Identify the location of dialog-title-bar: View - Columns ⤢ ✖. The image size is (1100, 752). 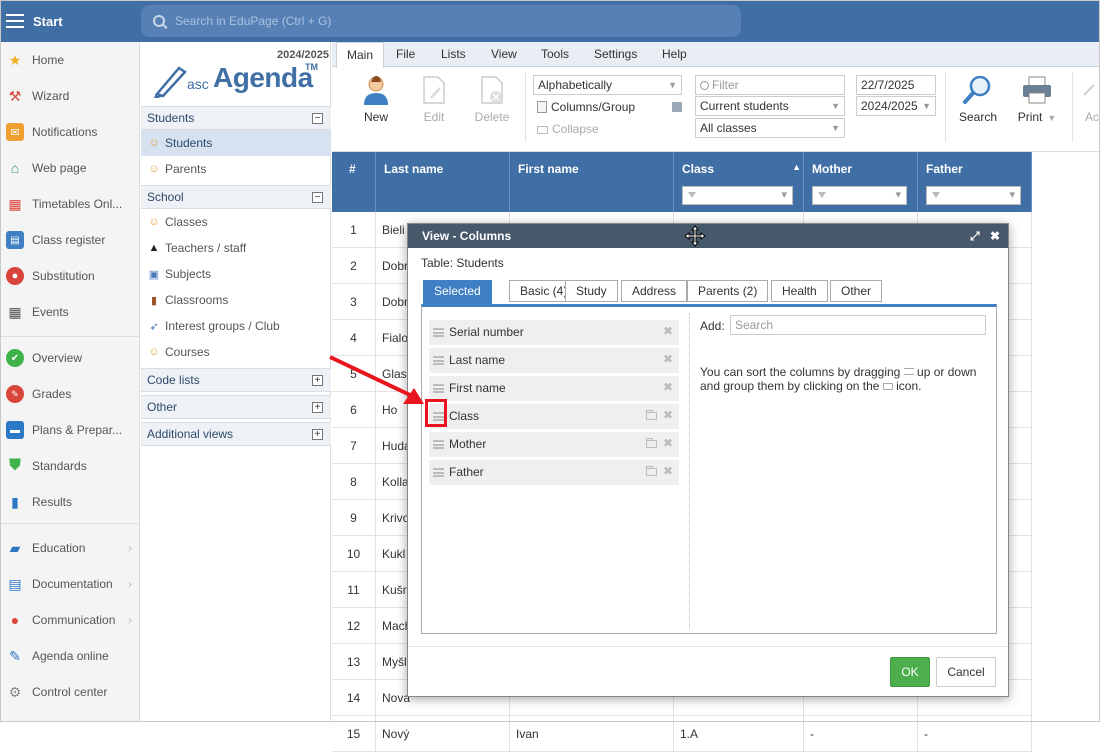
(708, 236).